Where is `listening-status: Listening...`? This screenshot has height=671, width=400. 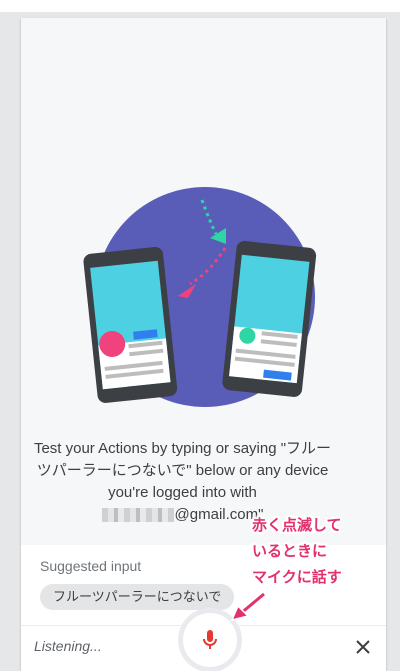
listening-status: Listening... is located at coordinates (68, 646).